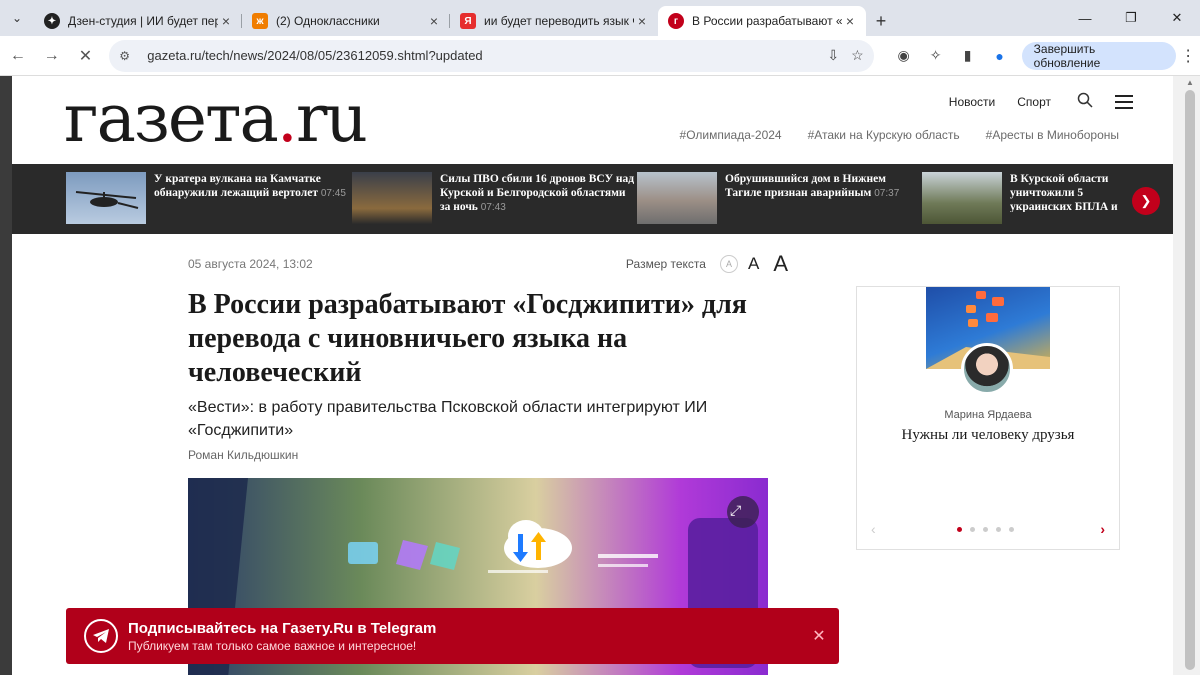 The image size is (1200, 675). I want to click on hashtag-link: #Аресты в Минобороны, so click(1052, 135).